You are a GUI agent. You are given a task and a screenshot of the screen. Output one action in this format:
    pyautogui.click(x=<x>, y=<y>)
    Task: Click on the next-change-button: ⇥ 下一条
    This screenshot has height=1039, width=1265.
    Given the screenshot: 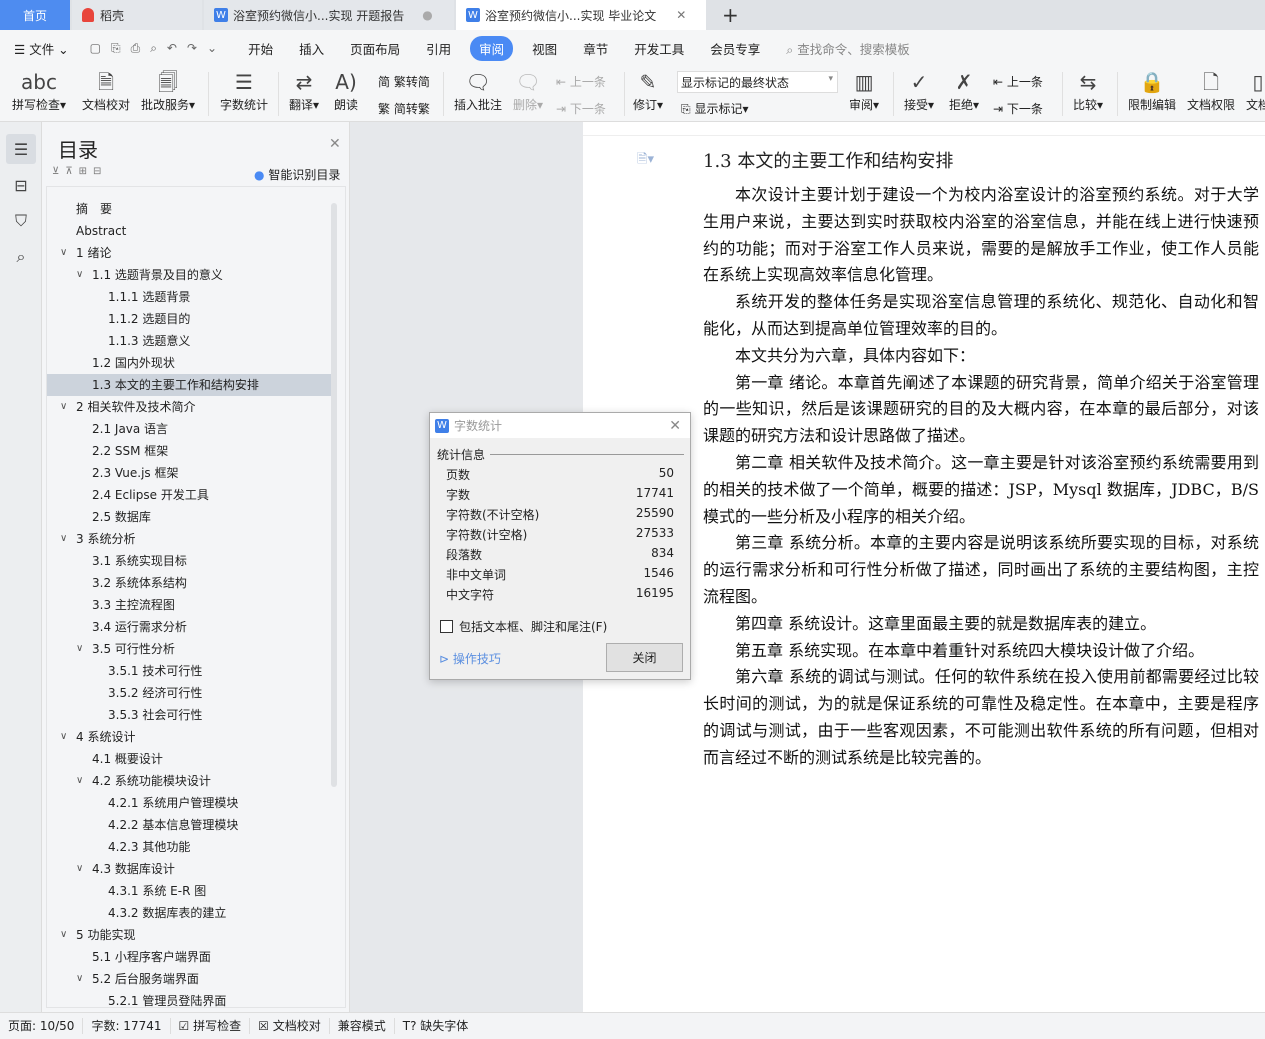 What is the action you would take?
    pyautogui.click(x=1018, y=108)
    